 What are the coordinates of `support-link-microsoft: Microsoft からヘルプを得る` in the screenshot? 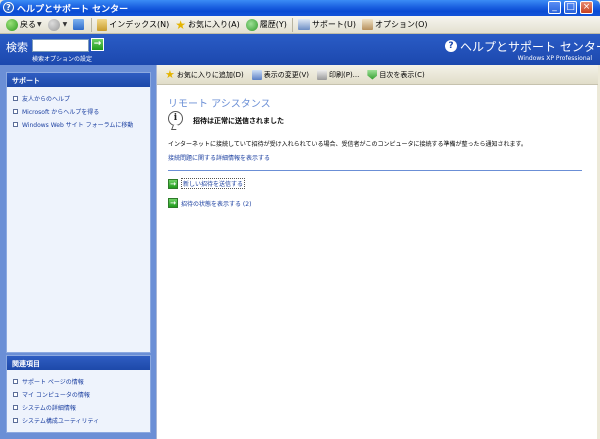 It's located at (78, 111).